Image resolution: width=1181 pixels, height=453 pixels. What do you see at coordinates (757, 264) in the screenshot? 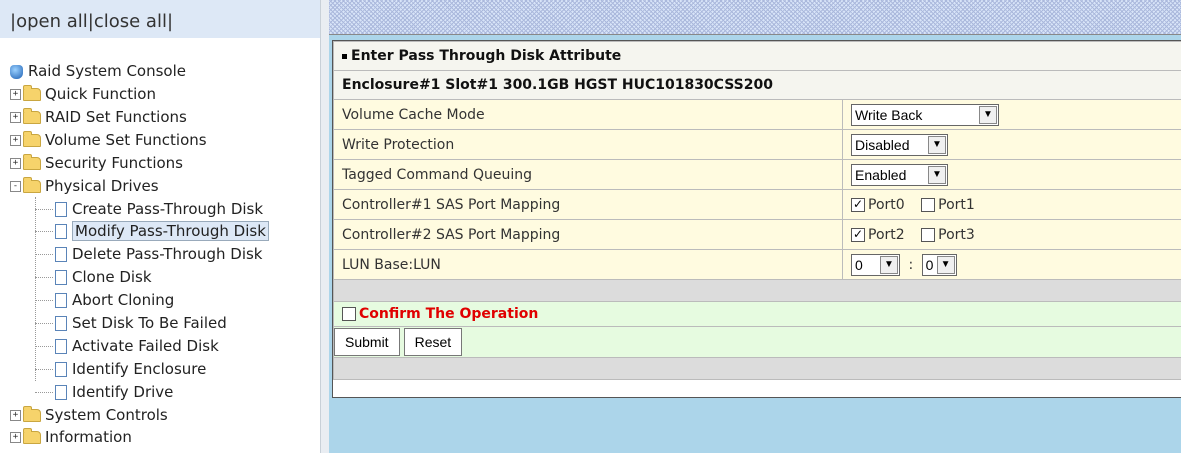
I see `lun-row: LUN Base:LUN 0 ▼ : 0 ▼` at bounding box center [757, 264].